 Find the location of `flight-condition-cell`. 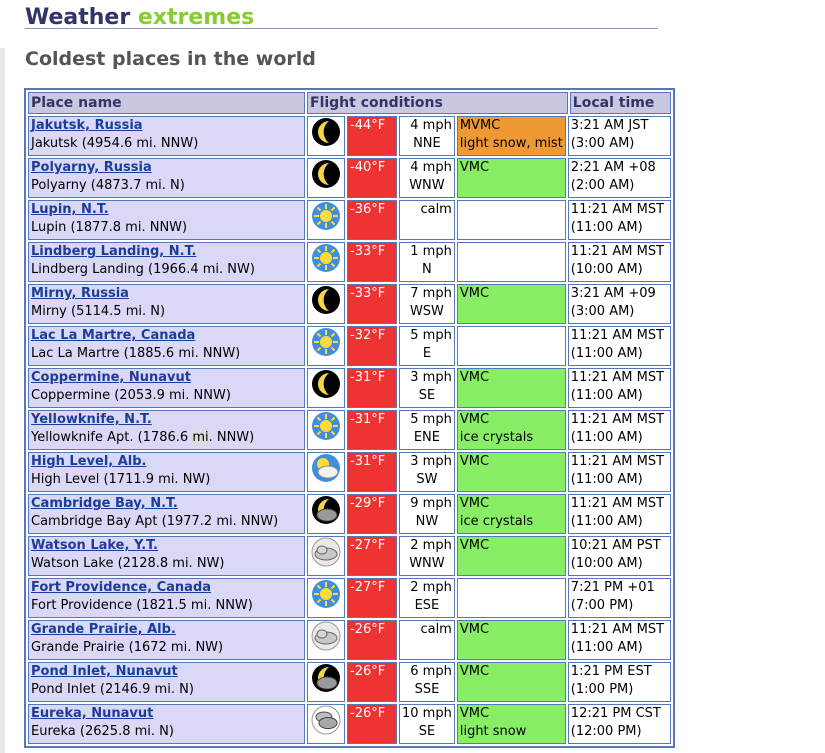

flight-condition-cell is located at coordinates (511, 598).